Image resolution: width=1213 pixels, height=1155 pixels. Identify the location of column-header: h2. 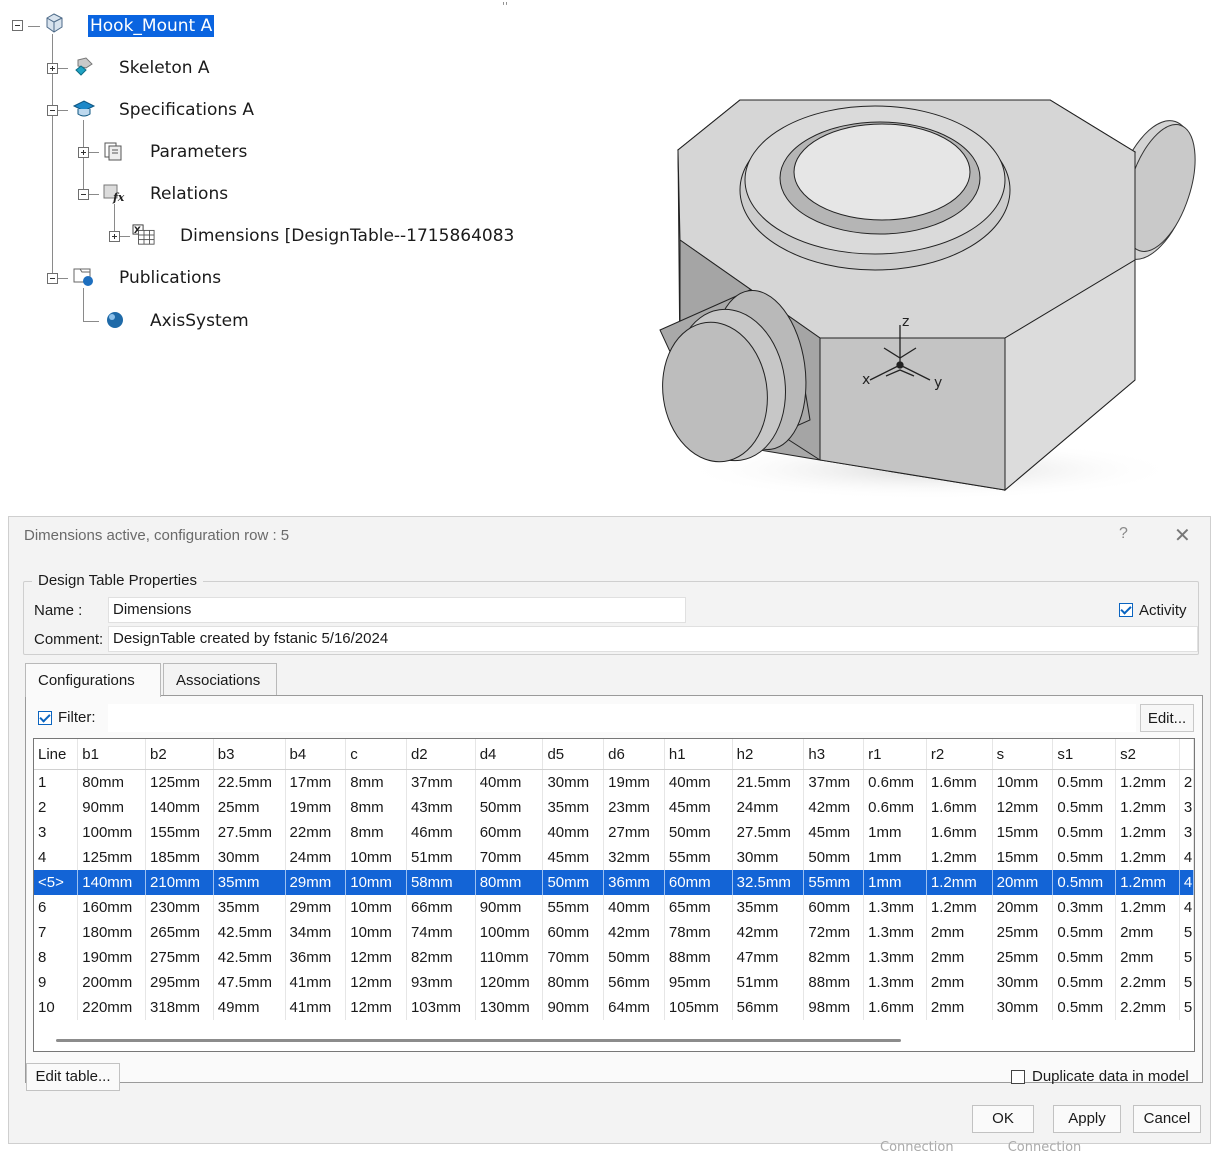
(768, 754).